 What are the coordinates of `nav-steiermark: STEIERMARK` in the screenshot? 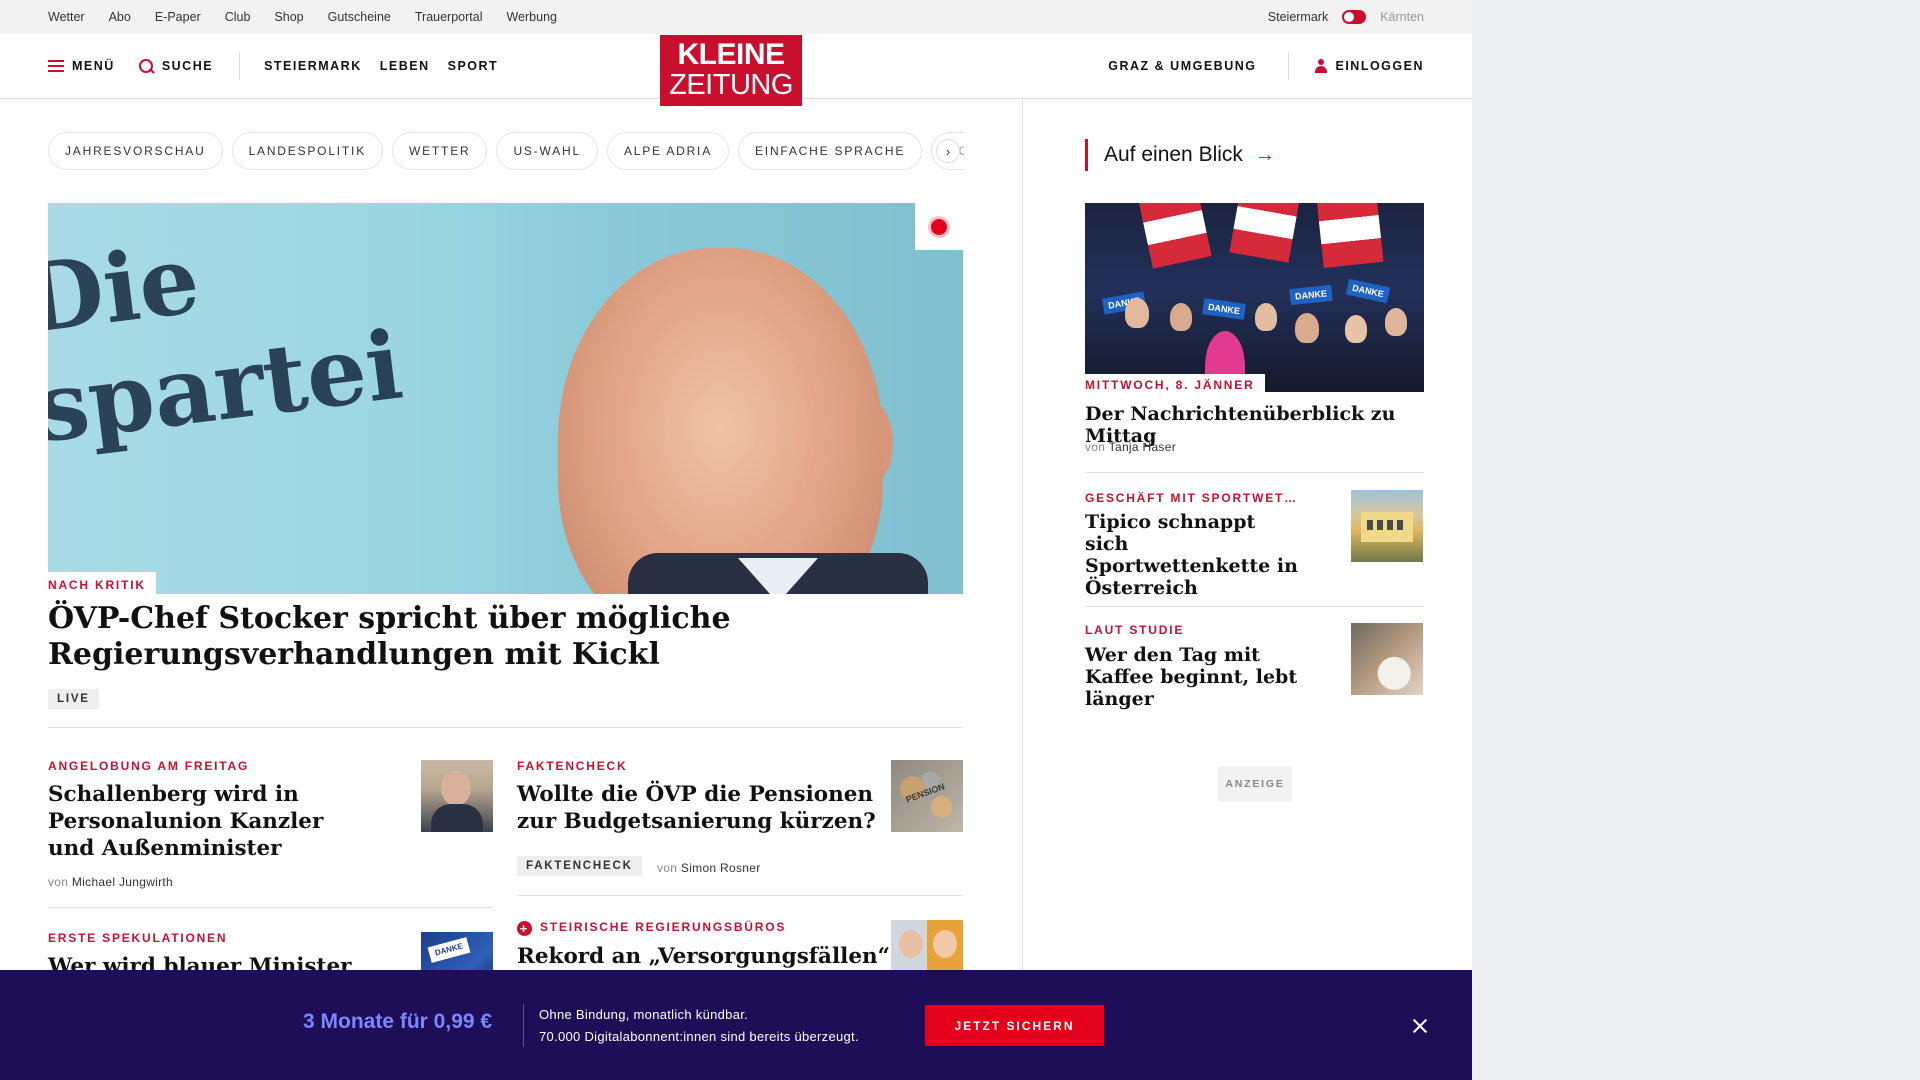 It's located at (313, 66).